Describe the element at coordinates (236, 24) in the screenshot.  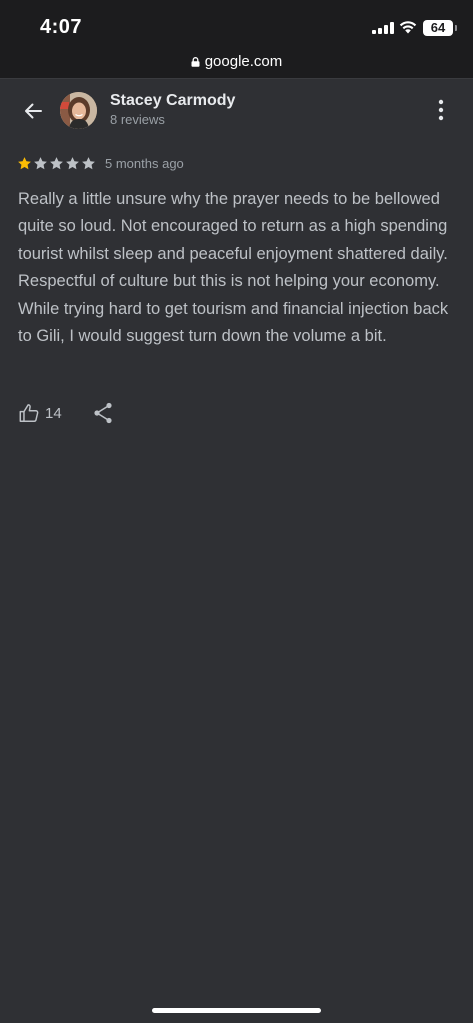
I see `status-bar: 4:07 64` at that location.